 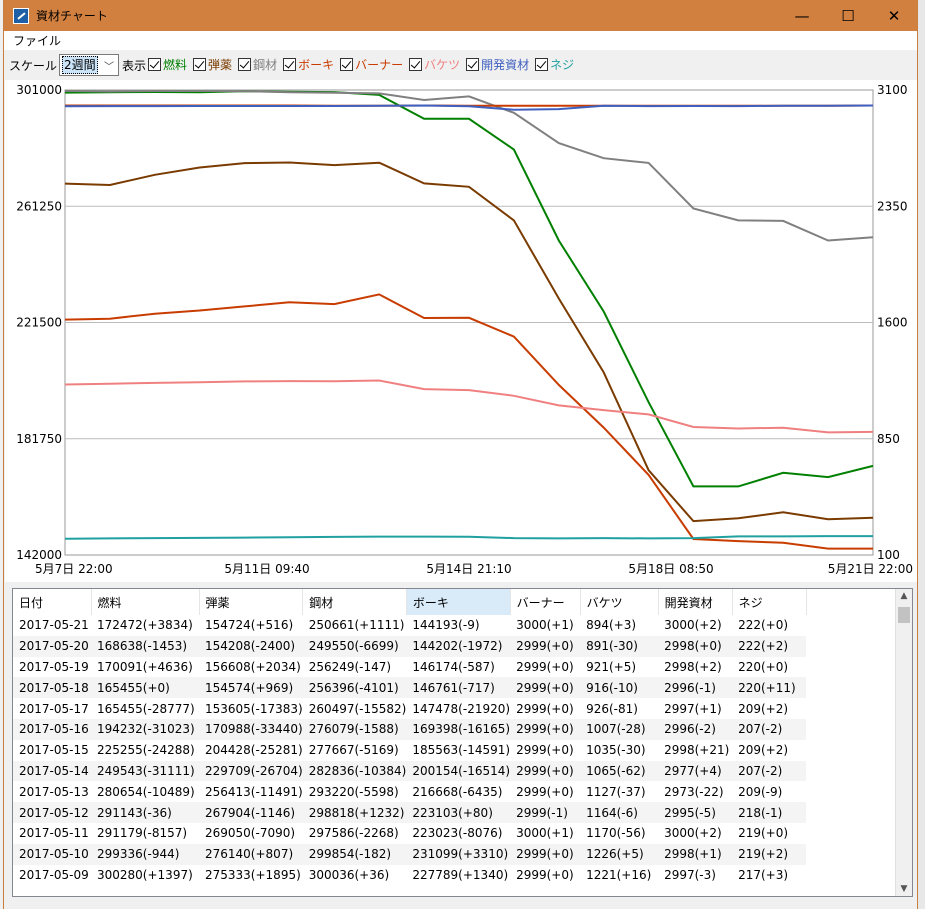 What do you see at coordinates (37, 40) in the screenshot?
I see `menu-file: ファイル` at bounding box center [37, 40].